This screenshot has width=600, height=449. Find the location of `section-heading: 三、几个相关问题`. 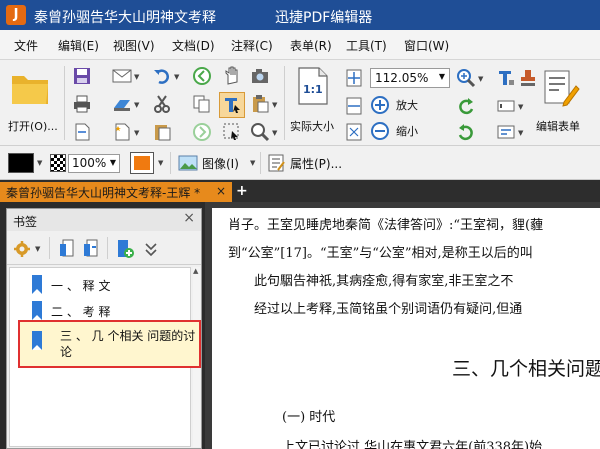

section-heading: 三、几个相关问题 is located at coordinates (526, 369).